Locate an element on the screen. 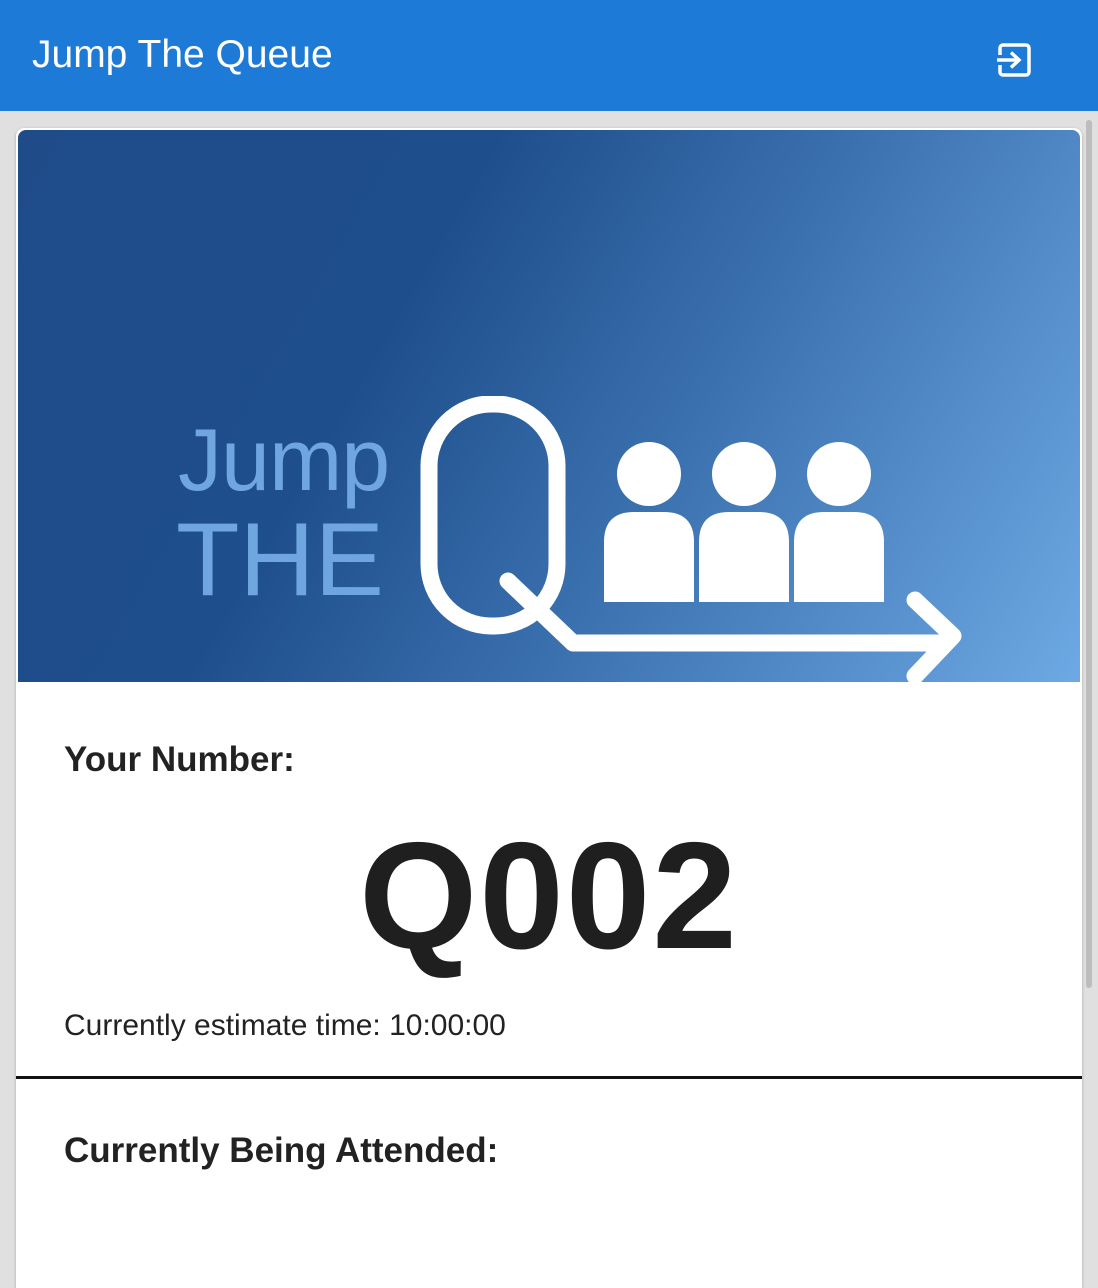 The width and height of the screenshot is (1098, 1288). app-title: Jump The Queue is located at coordinates (182, 54).